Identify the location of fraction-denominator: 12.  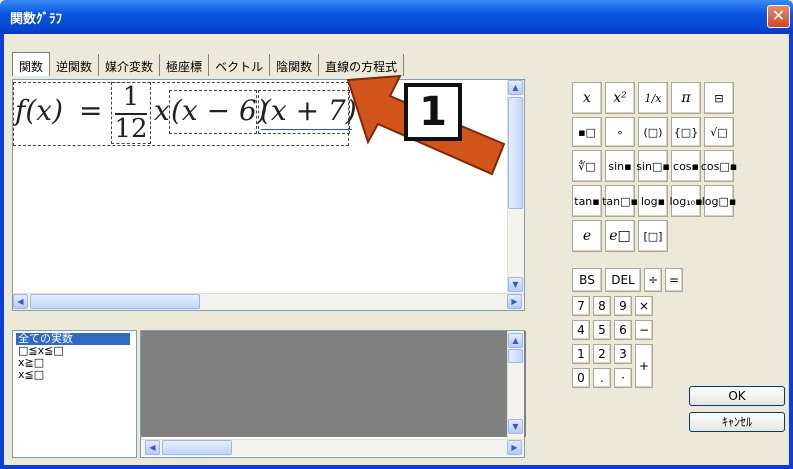
(131, 129).